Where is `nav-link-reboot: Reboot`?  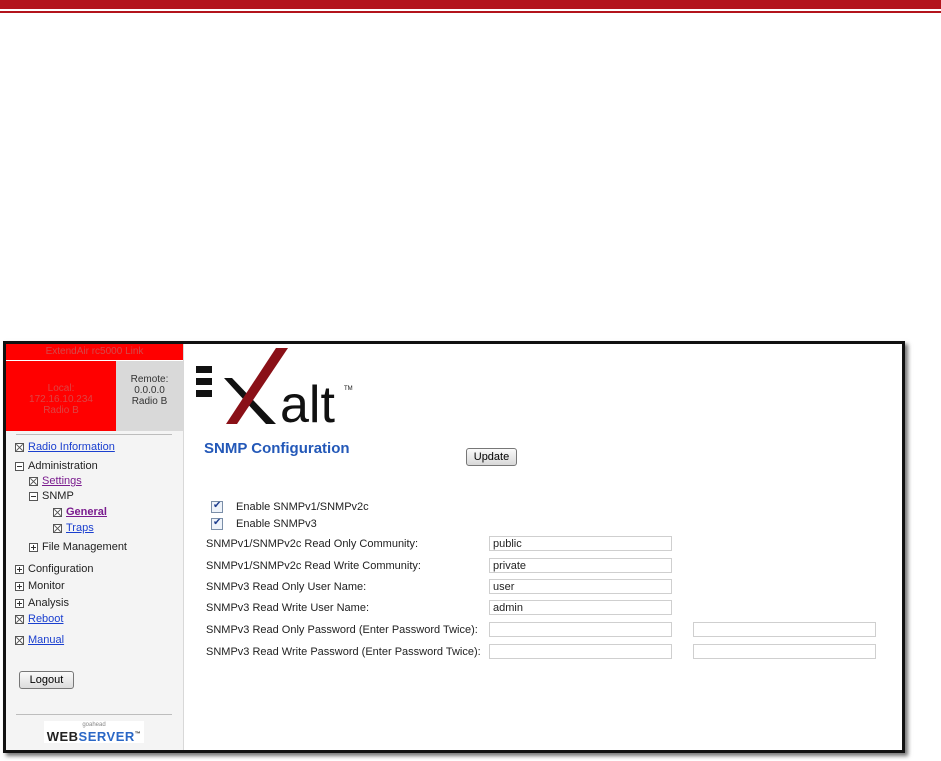 nav-link-reboot: Reboot is located at coordinates (45, 619).